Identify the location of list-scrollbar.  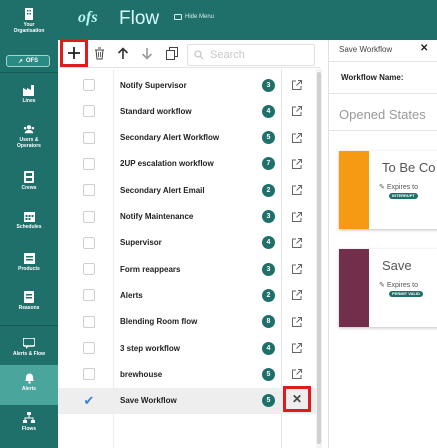
(319, 258).